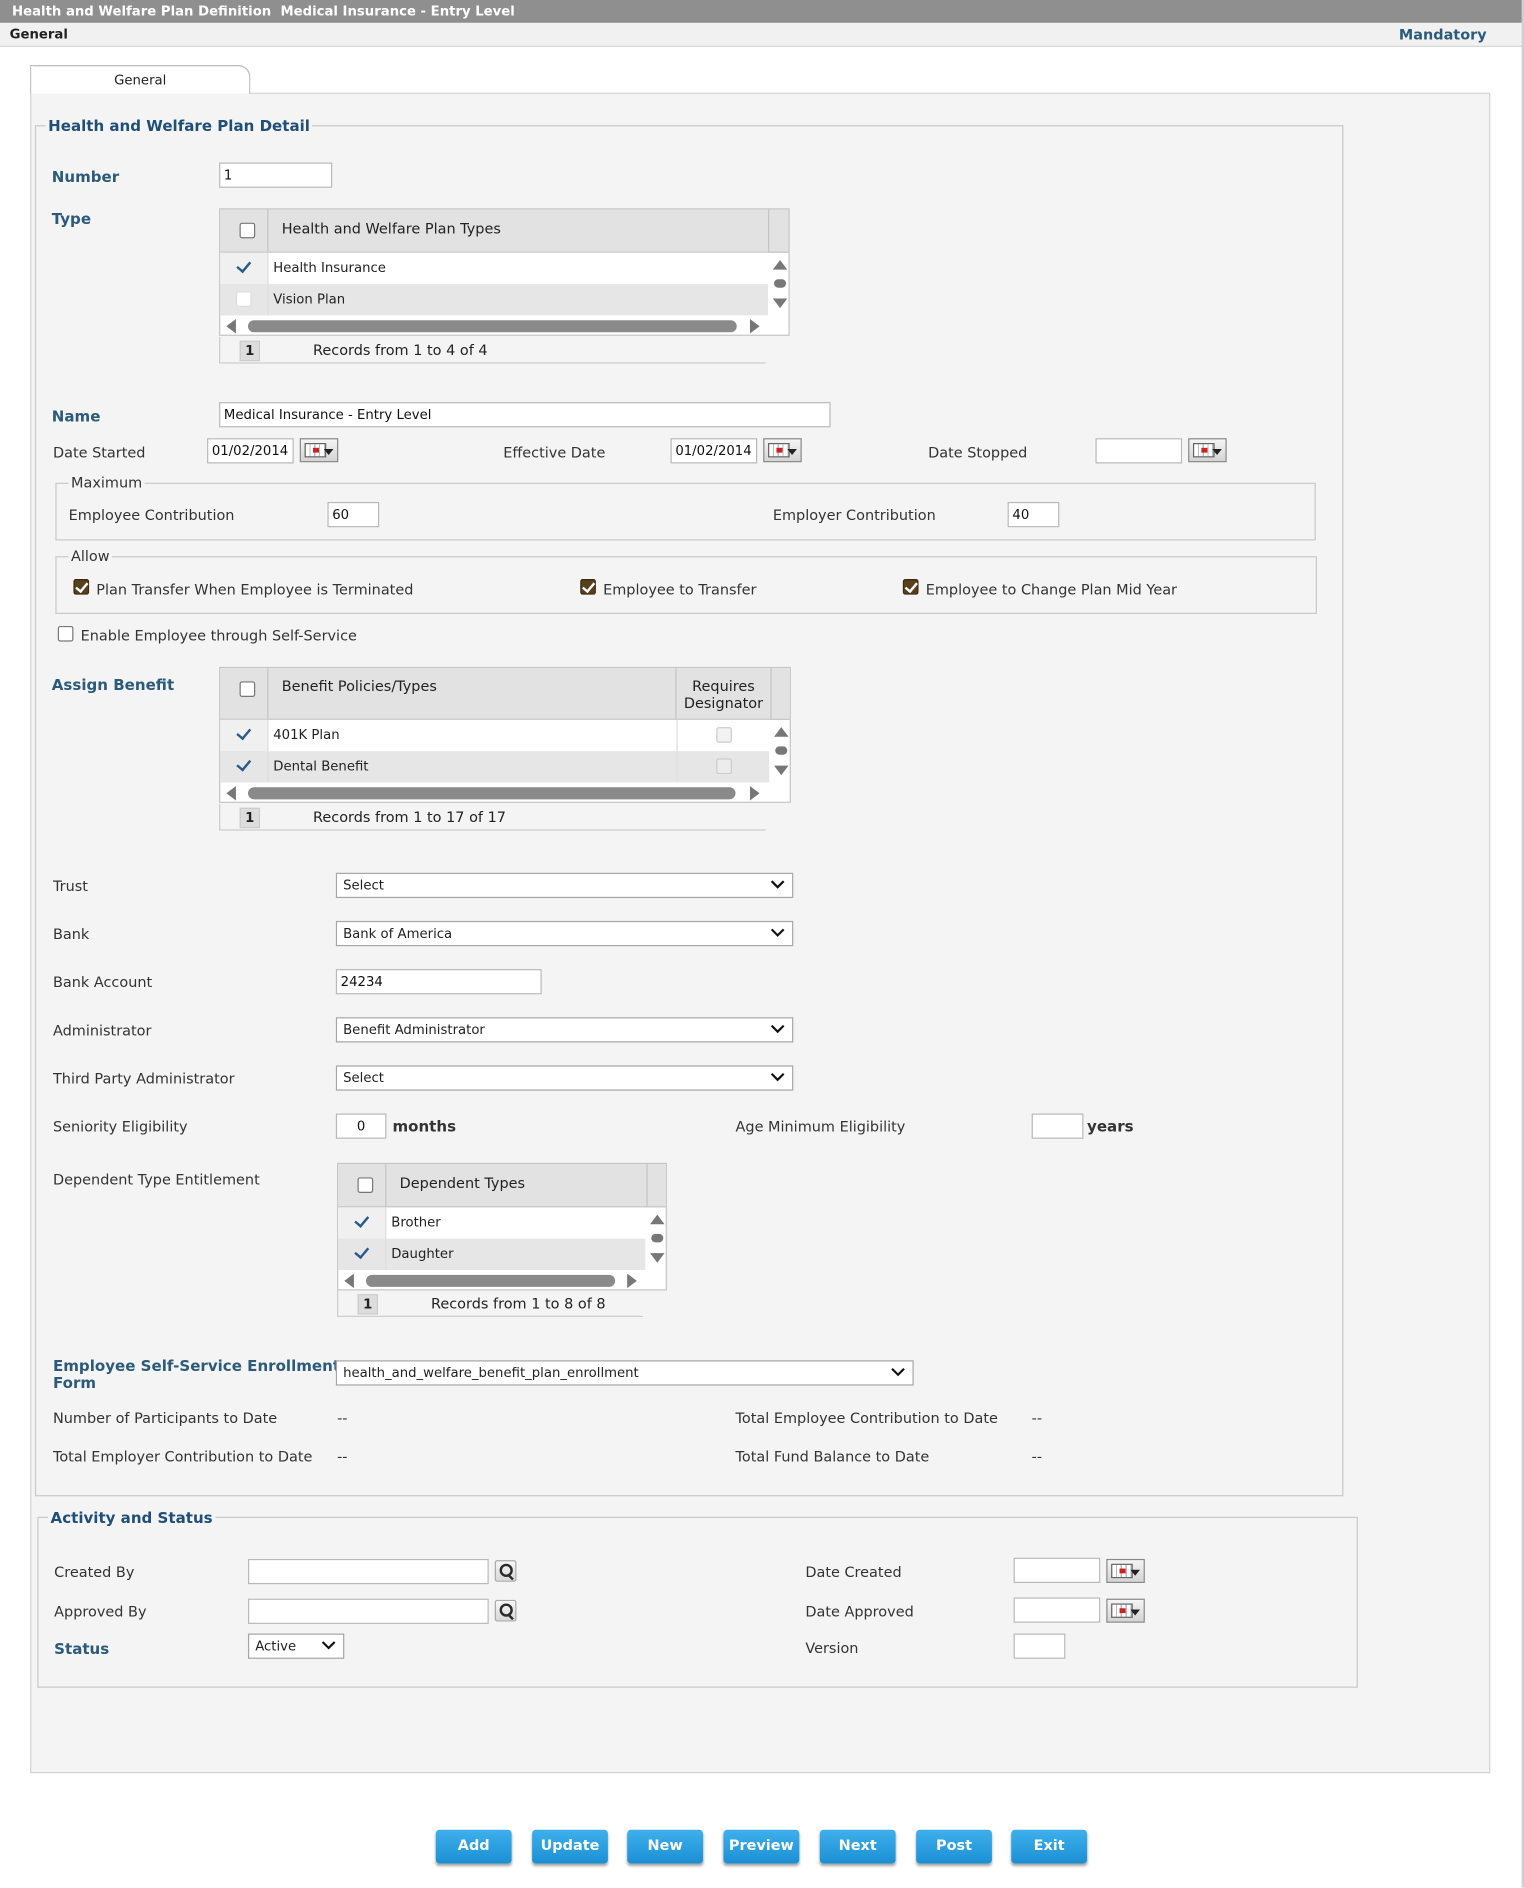  Describe the element at coordinates (472, 693) in the screenshot. I see `benefit-policy-column-header: Benefit Policies/Types` at that location.